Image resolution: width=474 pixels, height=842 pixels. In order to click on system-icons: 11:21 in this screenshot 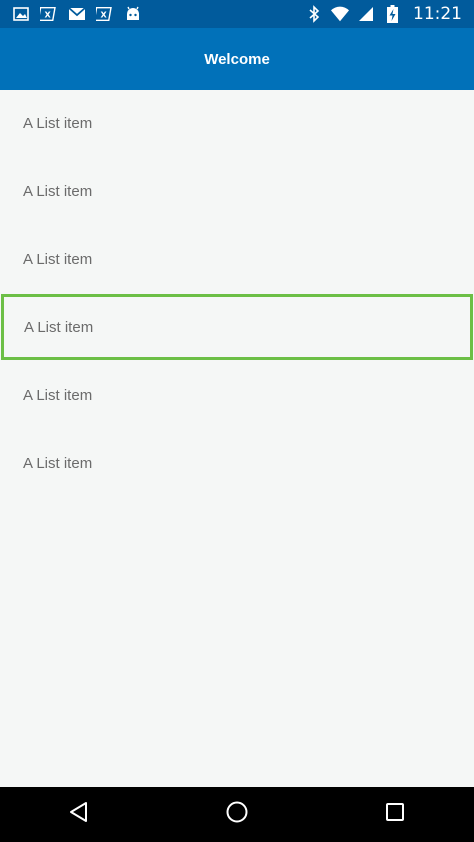, I will do `click(383, 14)`.